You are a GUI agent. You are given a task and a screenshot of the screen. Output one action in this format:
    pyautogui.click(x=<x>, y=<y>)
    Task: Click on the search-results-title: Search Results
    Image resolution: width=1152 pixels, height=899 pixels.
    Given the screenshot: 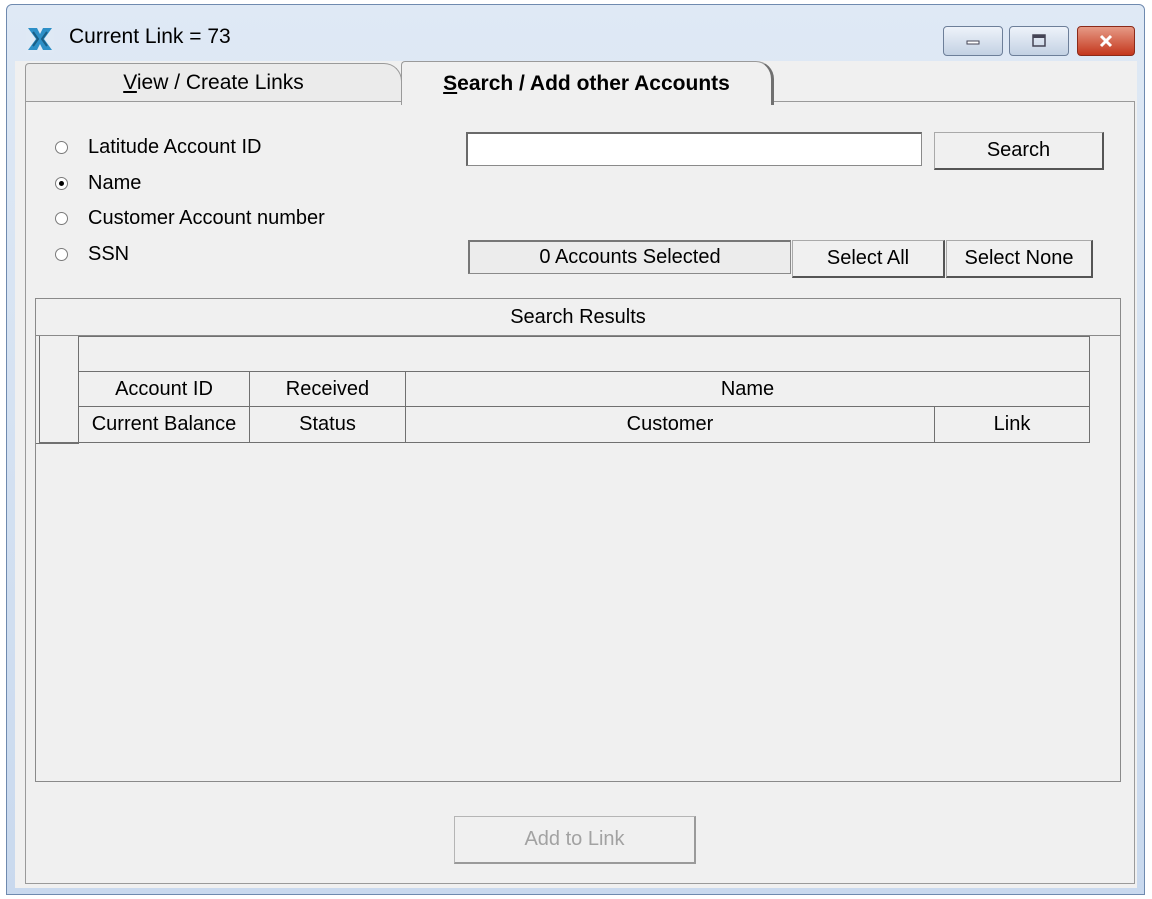 What is the action you would take?
    pyautogui.click(x=578, y=316)
    